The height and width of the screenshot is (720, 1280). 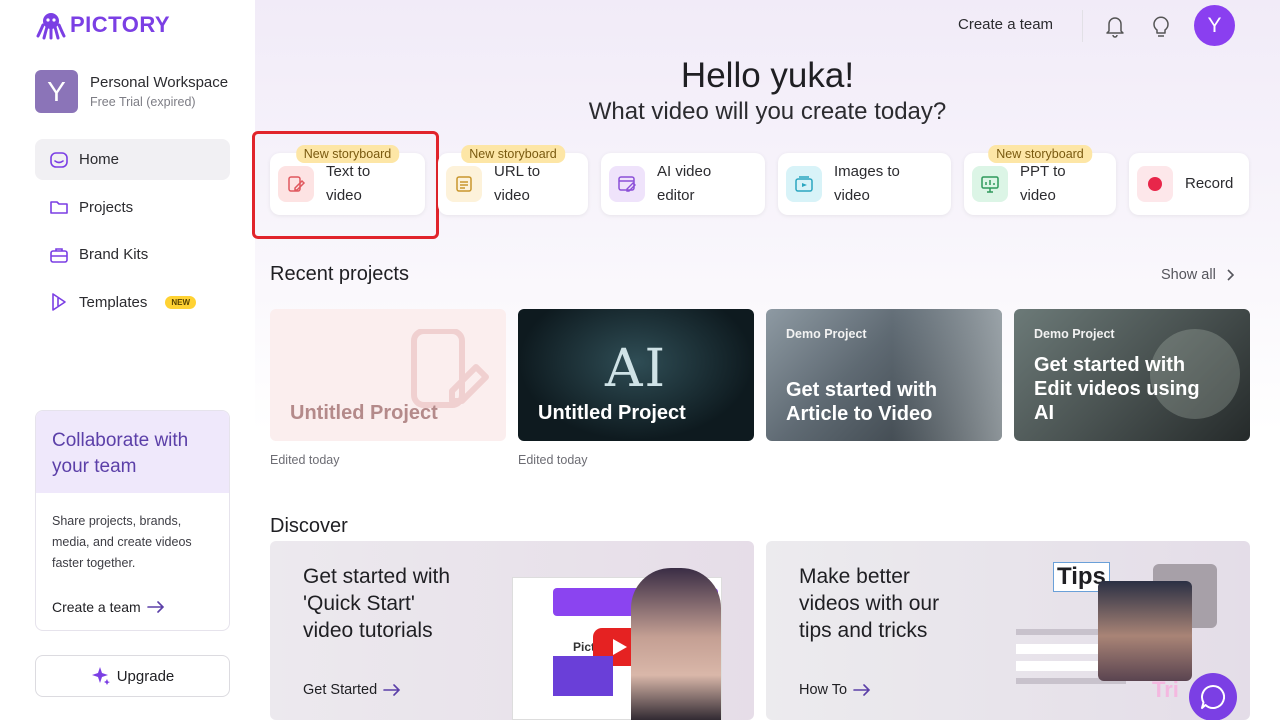 What do you see at coordinates (143, 102) in the screenshot?
I see `workspace-status: Free Trial (expired)` at bounding box center [143, 102].